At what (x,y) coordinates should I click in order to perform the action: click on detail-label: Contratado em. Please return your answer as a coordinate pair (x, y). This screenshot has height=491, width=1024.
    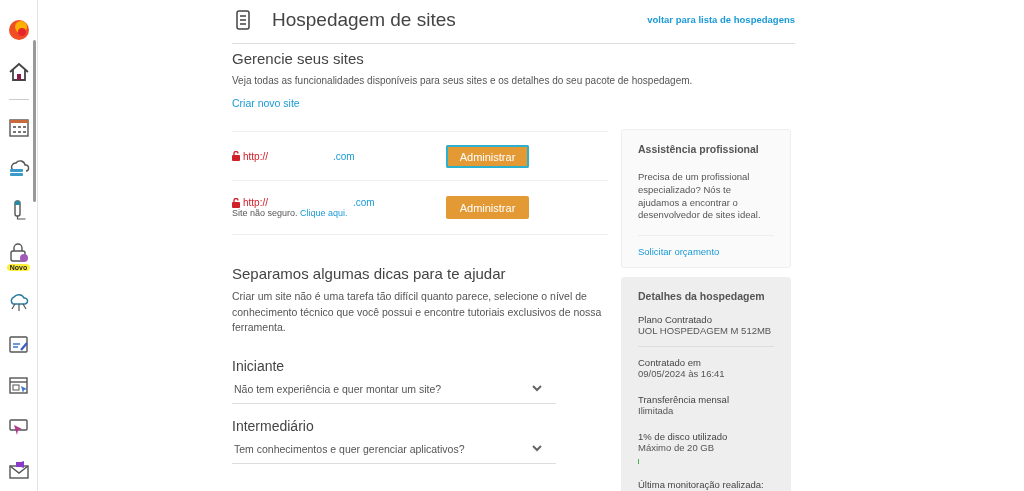
    Looking at the image, I should click on (670, 363).